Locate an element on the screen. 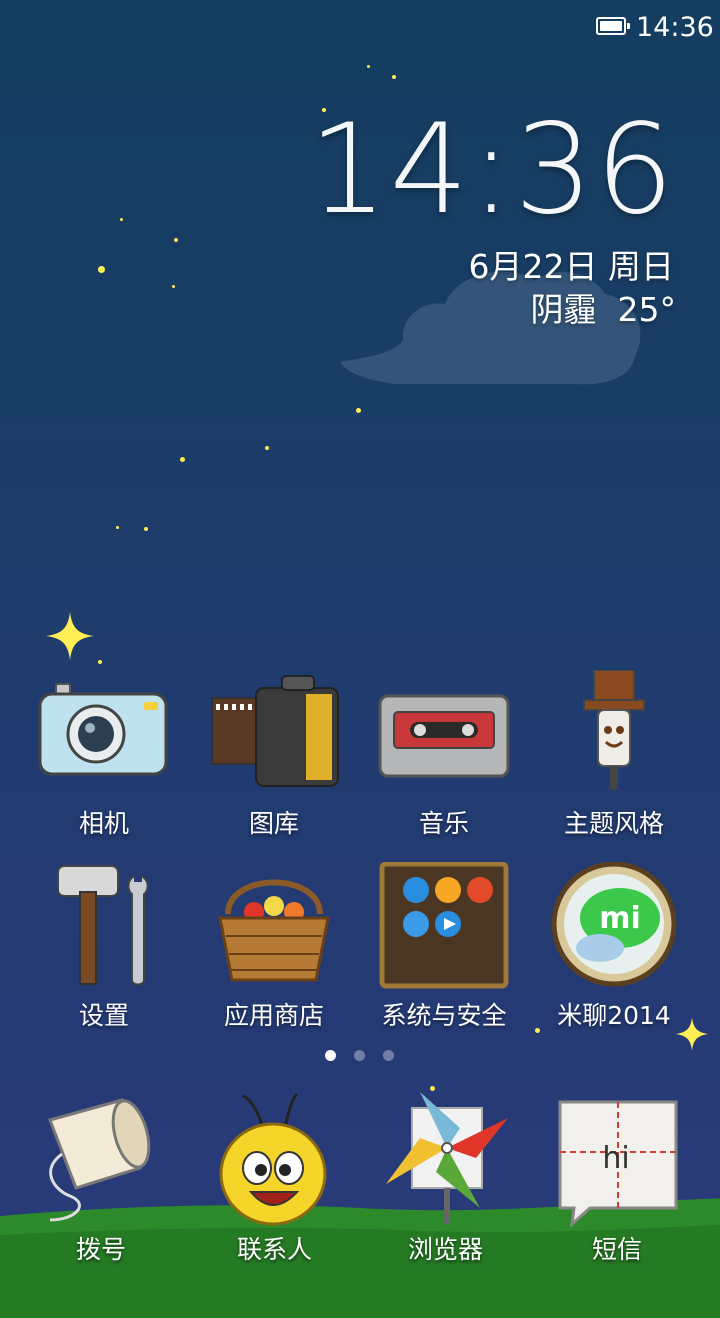 The image size is (720, 1318). app-label: 米聊2014 is located at coordinates (614, 1015).